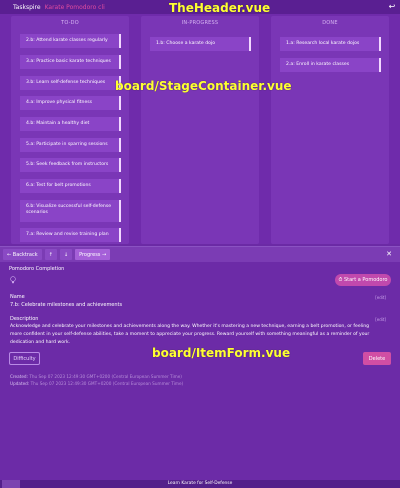 The height and width of the screenshot is (488, 400). Describe the element at coordinates (27, 7) in the screenshot. I see `app-name: Taskspire` at that location.